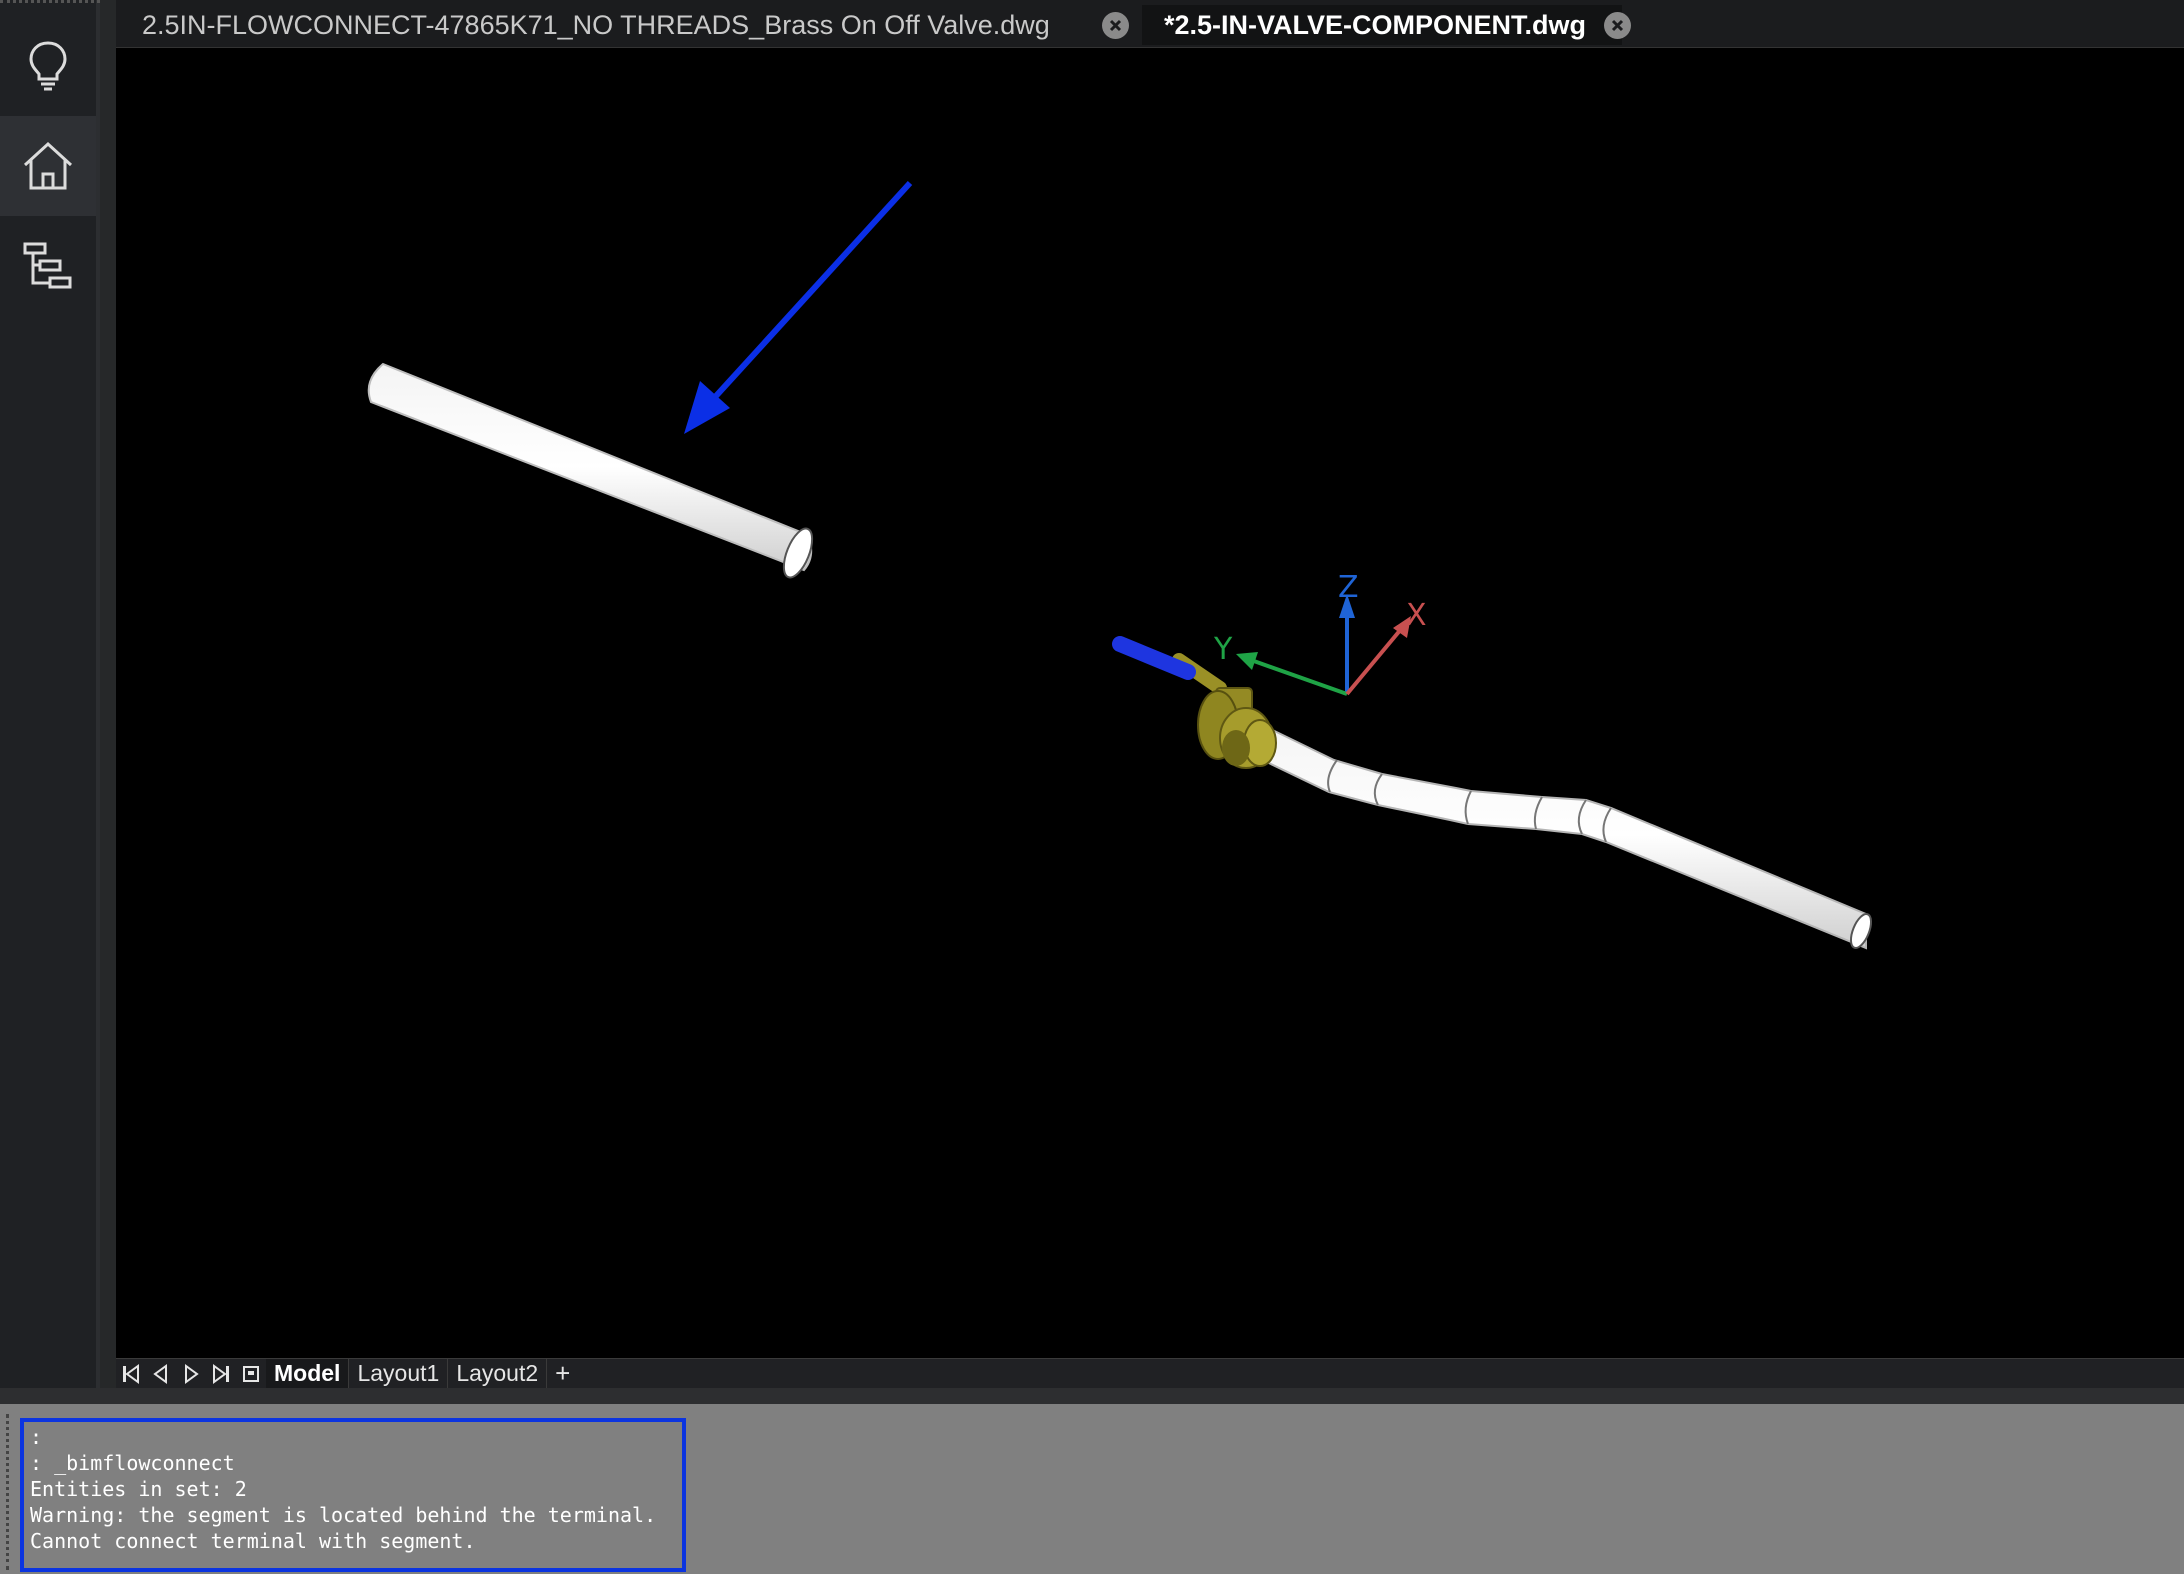  I want to click on dock-button-tips, so click(48, 64).